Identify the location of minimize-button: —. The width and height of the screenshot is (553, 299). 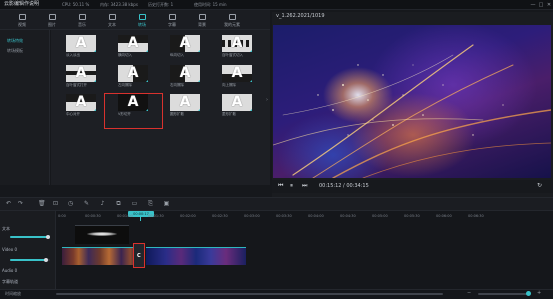
(533, 5).